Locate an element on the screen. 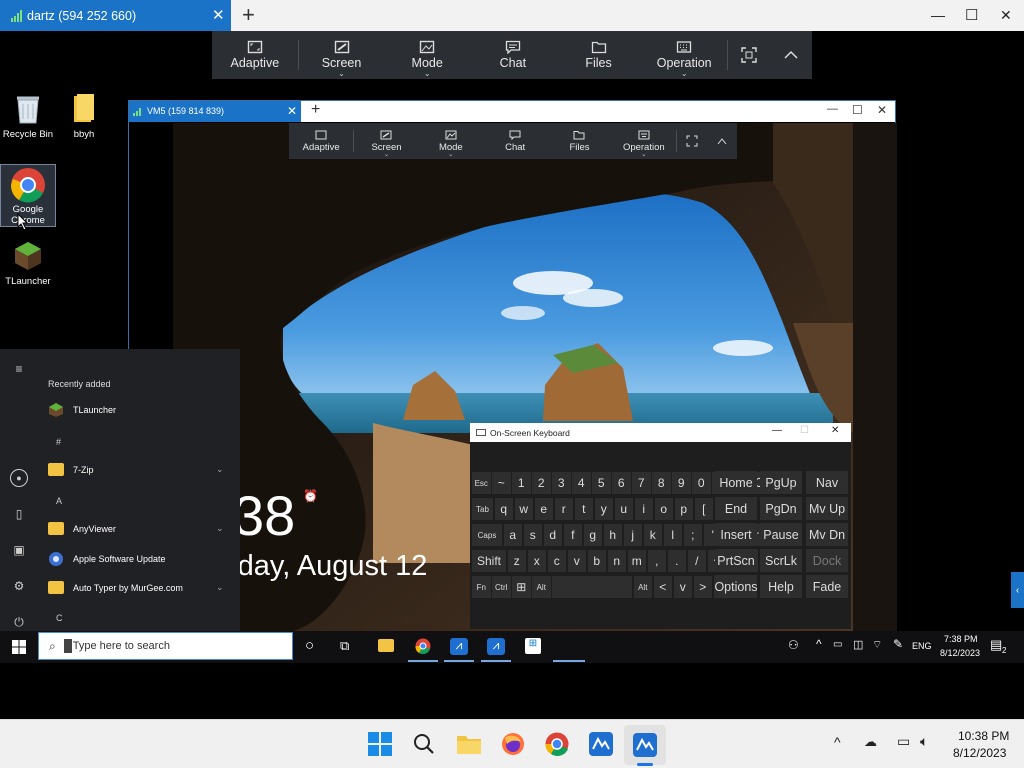 The height and width of the screenshot is (768, 1024). tray-chevron-up-icon: ^ is located at coordinates (819, 644).